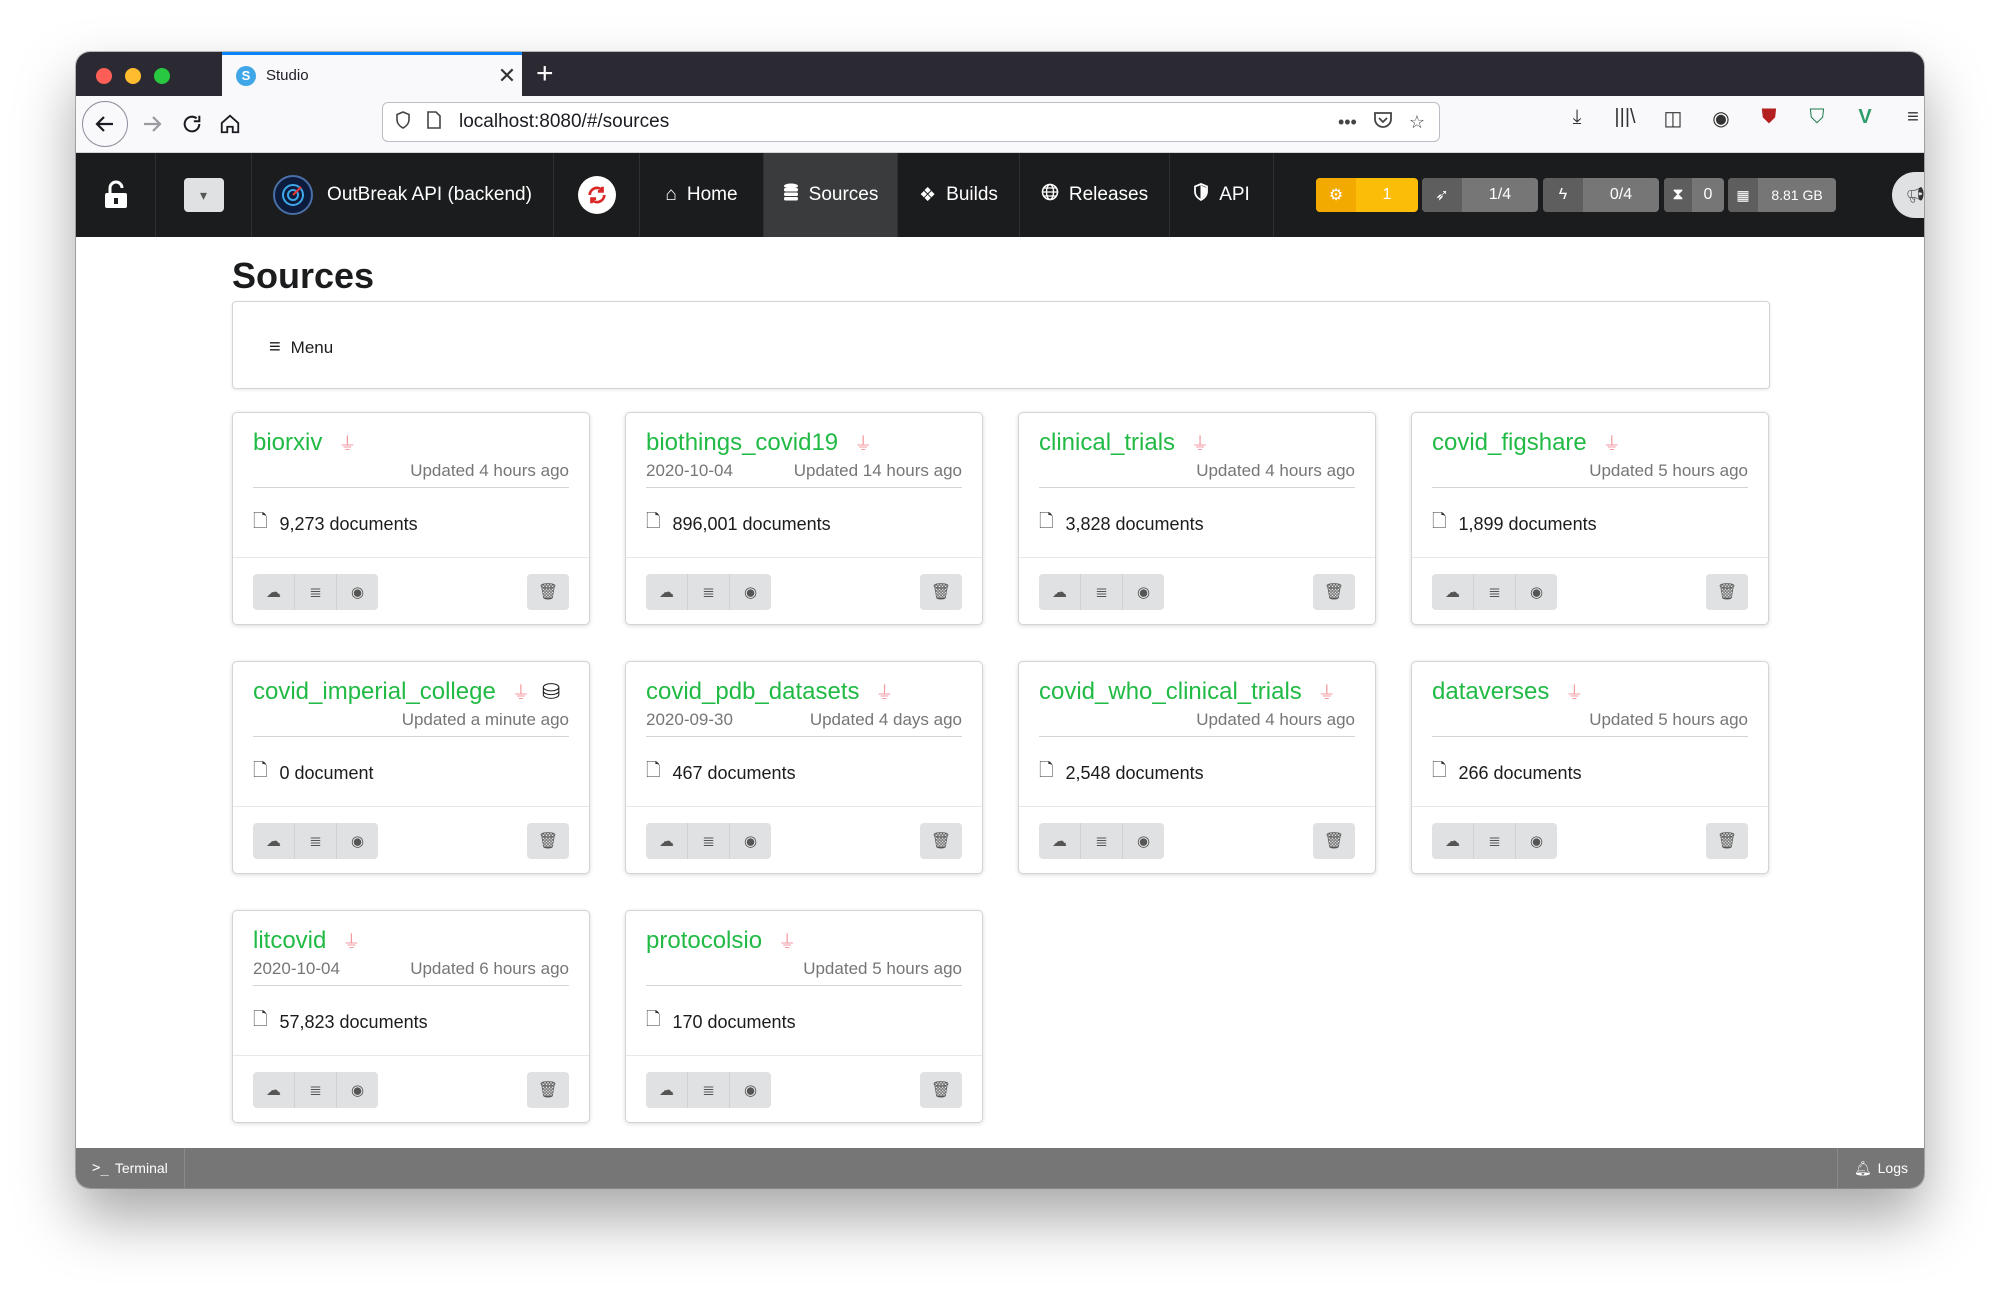  Describe the element at coordinates (133, 76) in the screenshot. I see `minimize-window-button` at that location.